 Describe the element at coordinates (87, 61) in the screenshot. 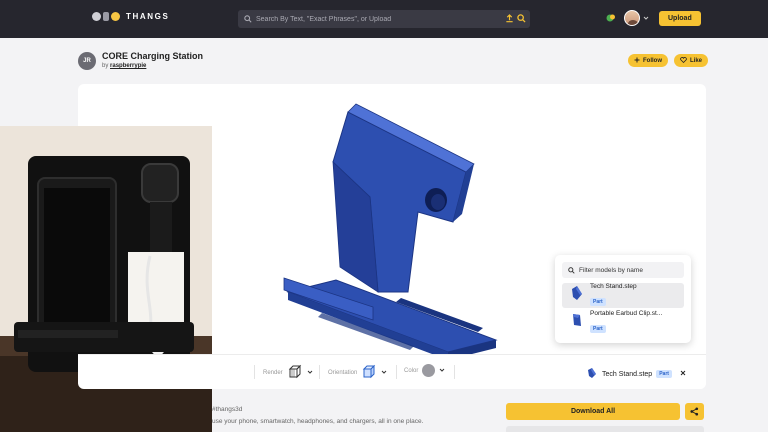

I see `author-avatar: JR` at that location.